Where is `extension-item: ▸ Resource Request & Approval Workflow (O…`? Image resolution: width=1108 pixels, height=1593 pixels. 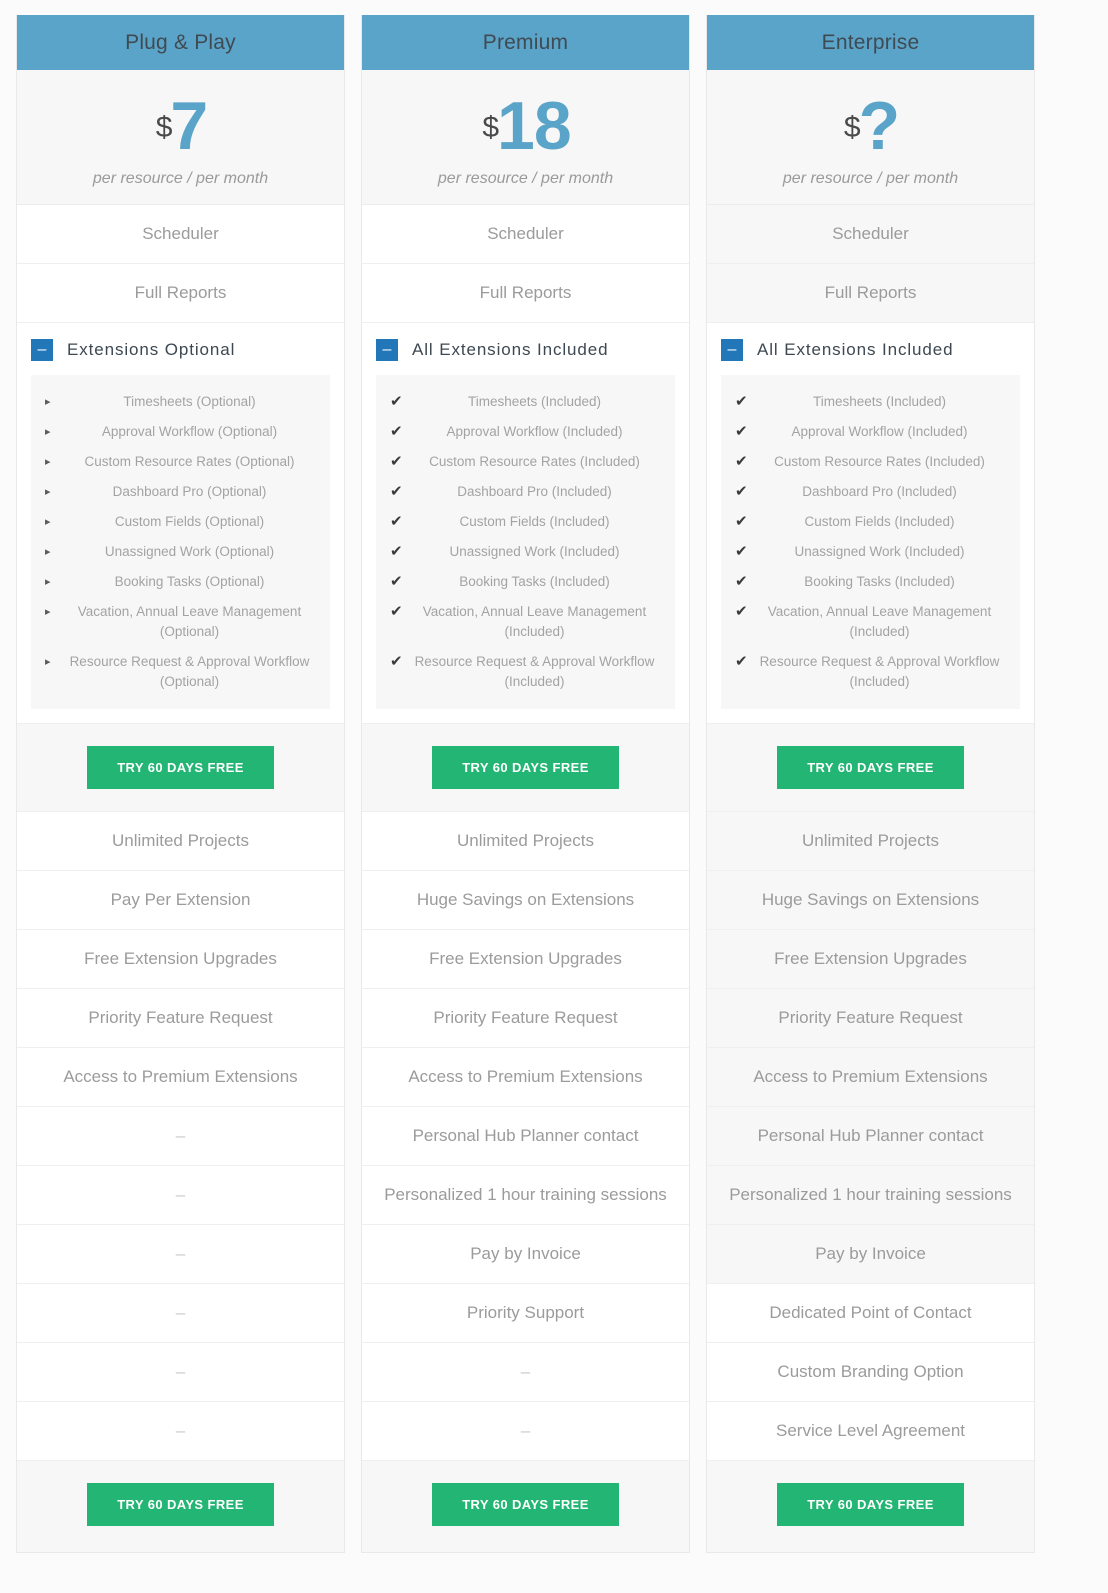
extension-item: ▸ Resource Request & Approval Workflow (O… is located at coordinates (180, 672).